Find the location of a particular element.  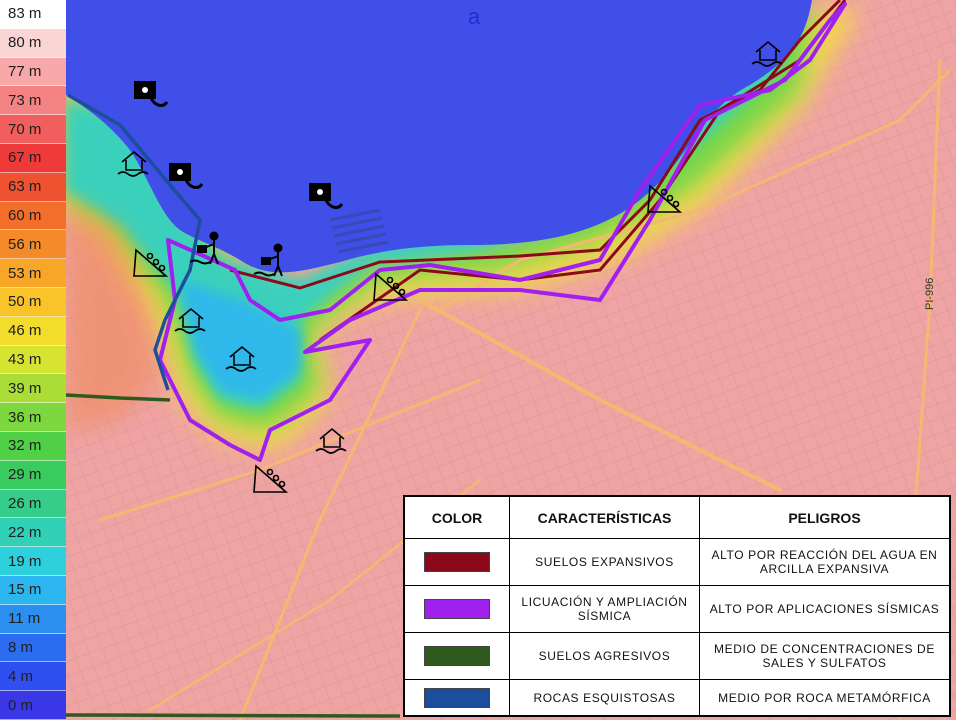

elevation-scale-item: 50 m is located at coordinates (33, 302).